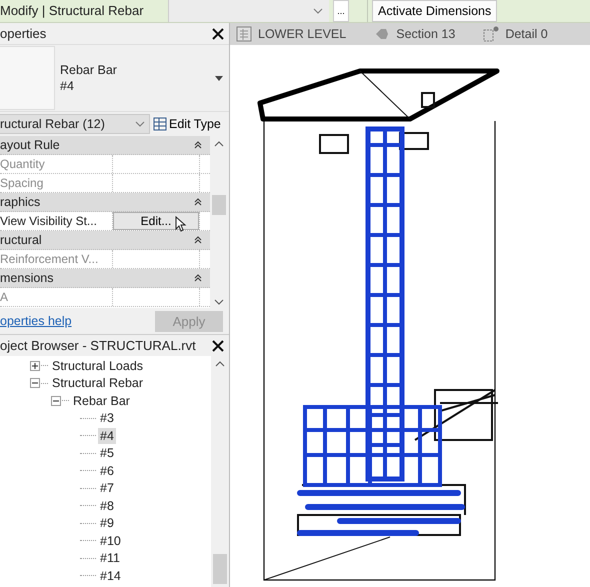 This screenshot has height=587, width=590. Describe the element at coordinates (89, 70) in the screenshot. I see `type-name: Rebar Bar` at that location.